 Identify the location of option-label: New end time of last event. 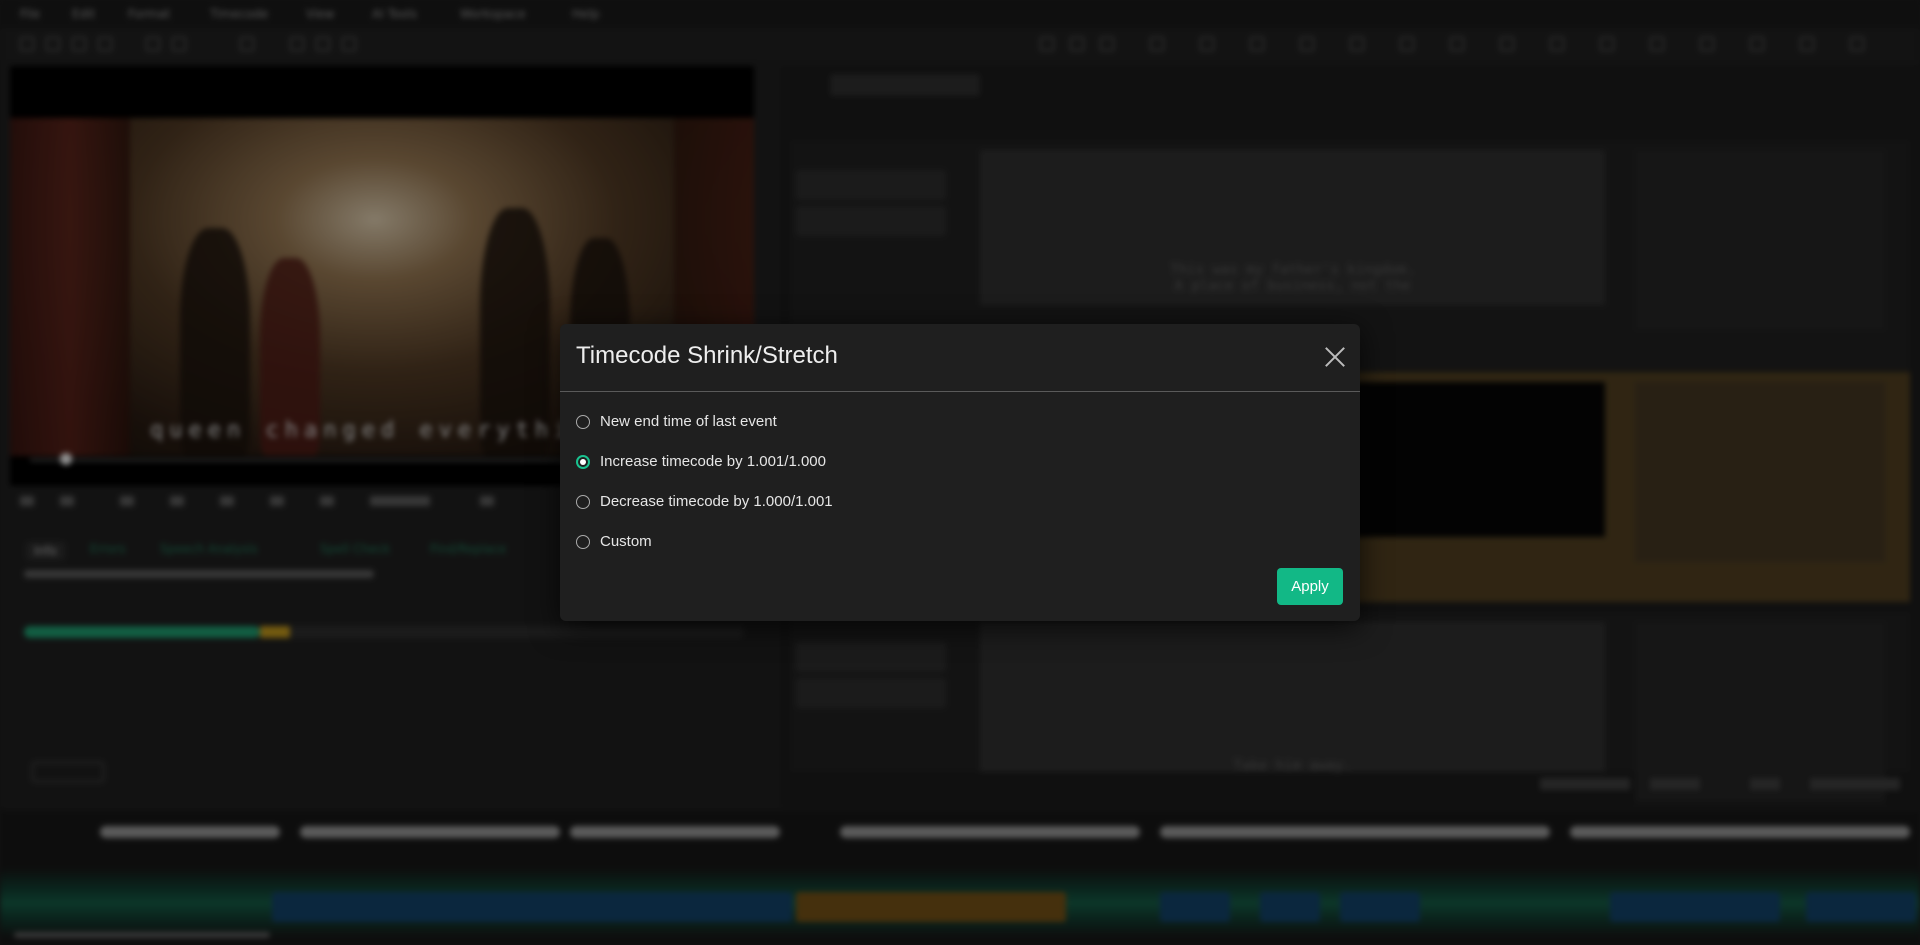
(688, 421).